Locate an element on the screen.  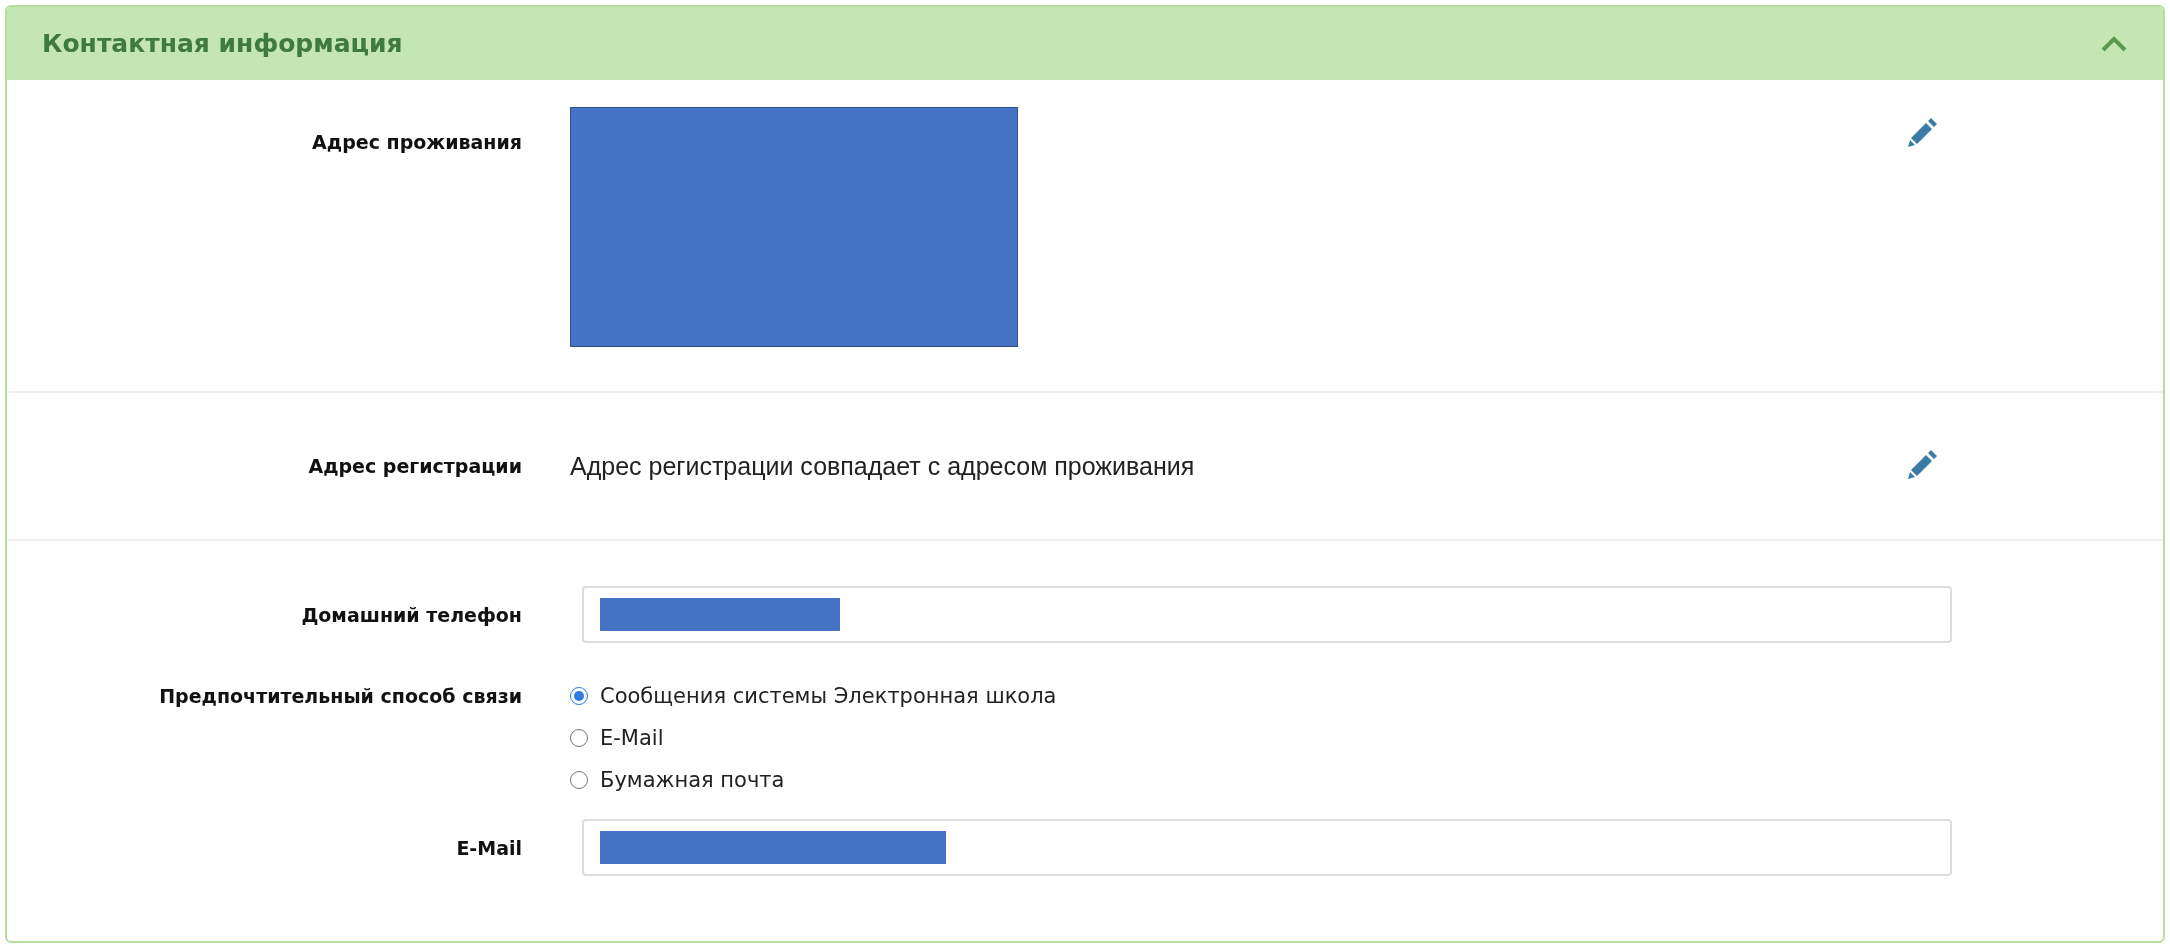
radio-label: E-Mail is located at coordinates (632, 738).